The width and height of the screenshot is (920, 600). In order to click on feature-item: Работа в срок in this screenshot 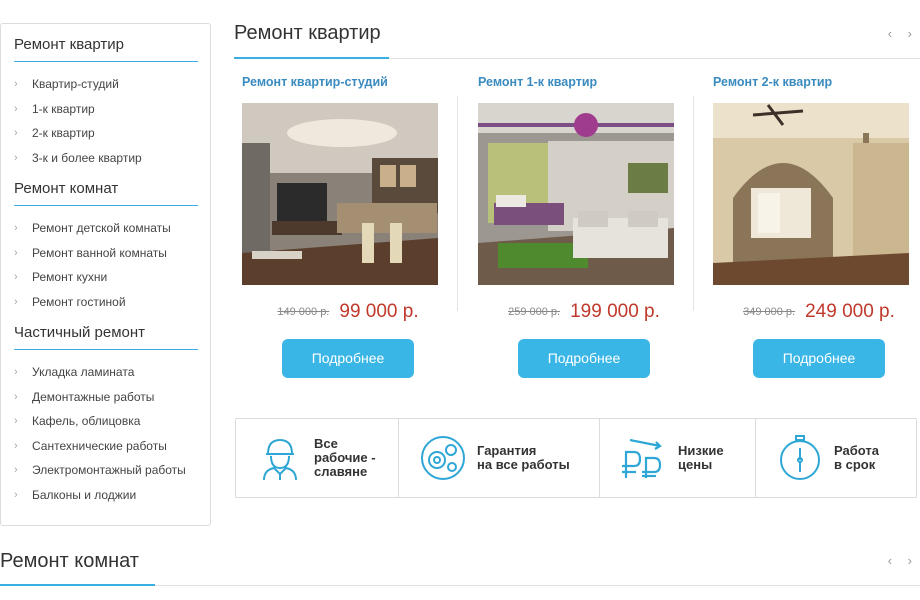, I will do `click(836, 458)`.